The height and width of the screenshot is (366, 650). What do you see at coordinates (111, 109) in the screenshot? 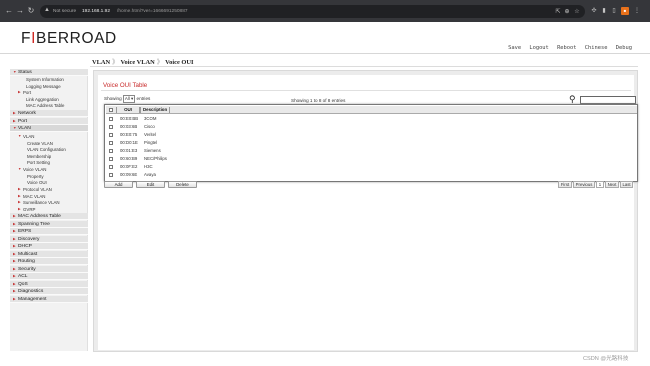
I see `select-all-checkbox` at bounding box center [111, 109].